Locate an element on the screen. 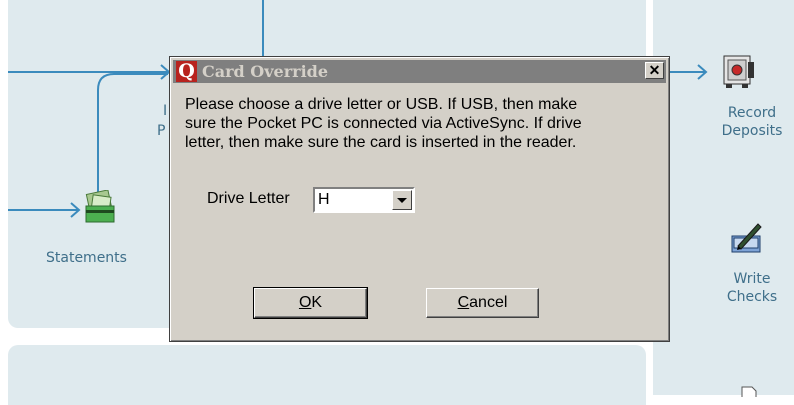 Image resolution: width=794 pixels, height=405 pixels. hidden-label-fragment: I is located at coordinates (165, 111).